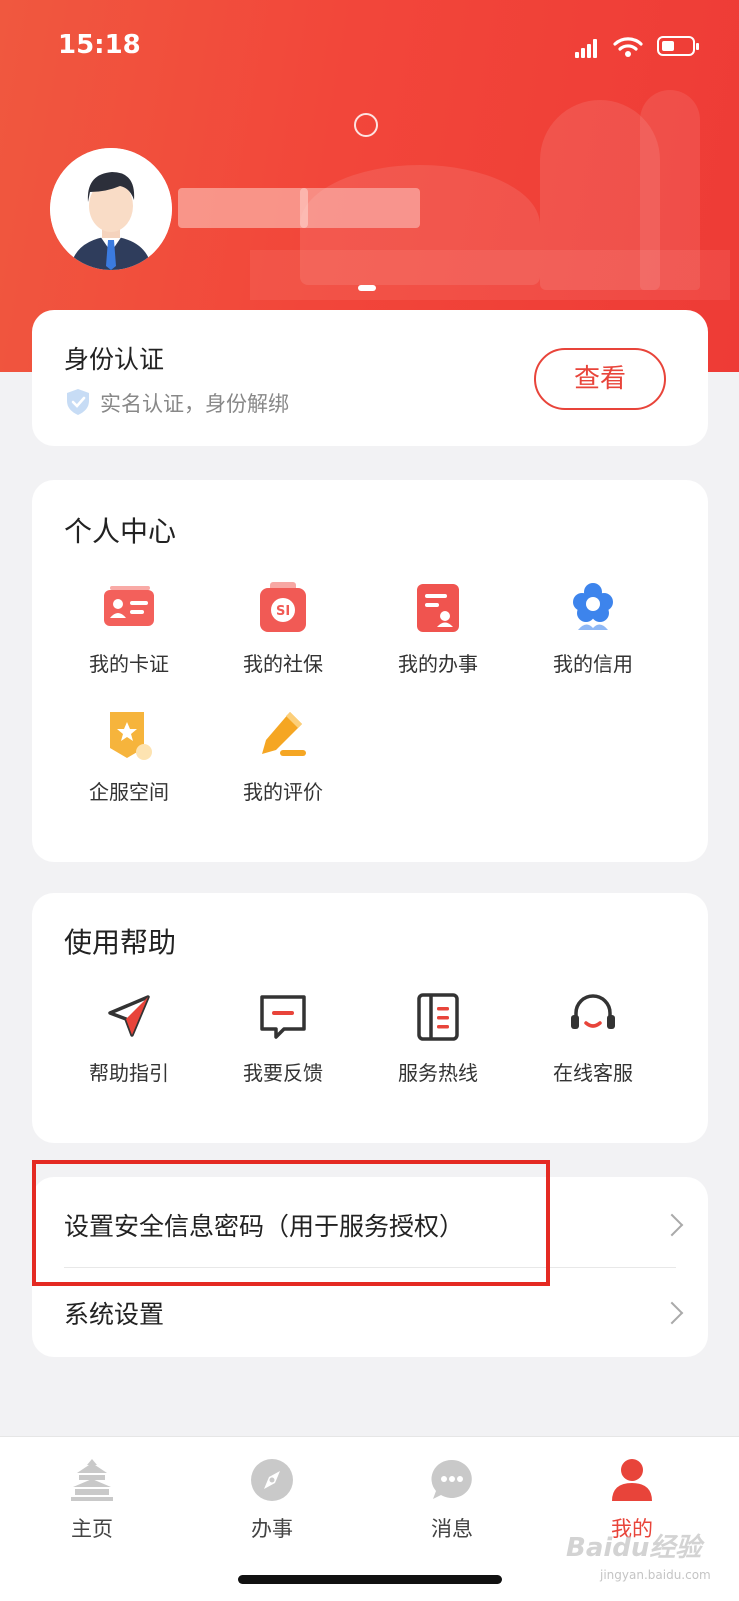 This screenshot has width=739, height=1601. What do you see at coordinates (92, 1480) in the screenshot?
I see `temple-icon` at bounding box center [92, 1480].